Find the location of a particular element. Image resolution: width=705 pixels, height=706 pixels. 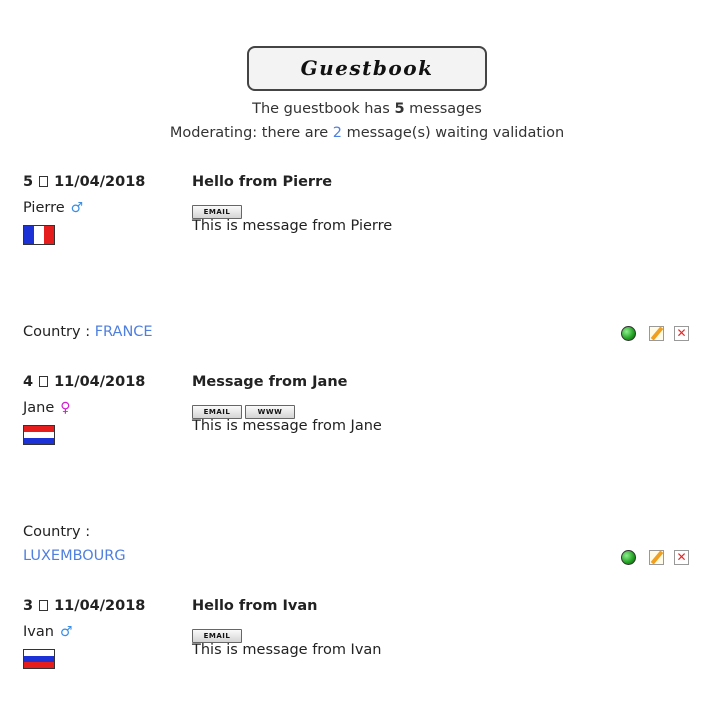

entry-author-line: Pierre ♂ is located at coordinates (103, 208).